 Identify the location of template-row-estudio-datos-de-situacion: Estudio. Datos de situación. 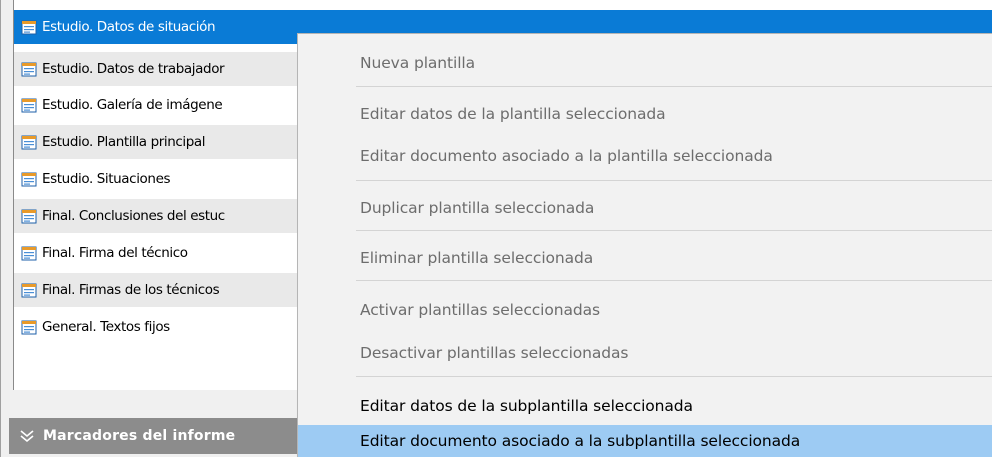
(157, 27).